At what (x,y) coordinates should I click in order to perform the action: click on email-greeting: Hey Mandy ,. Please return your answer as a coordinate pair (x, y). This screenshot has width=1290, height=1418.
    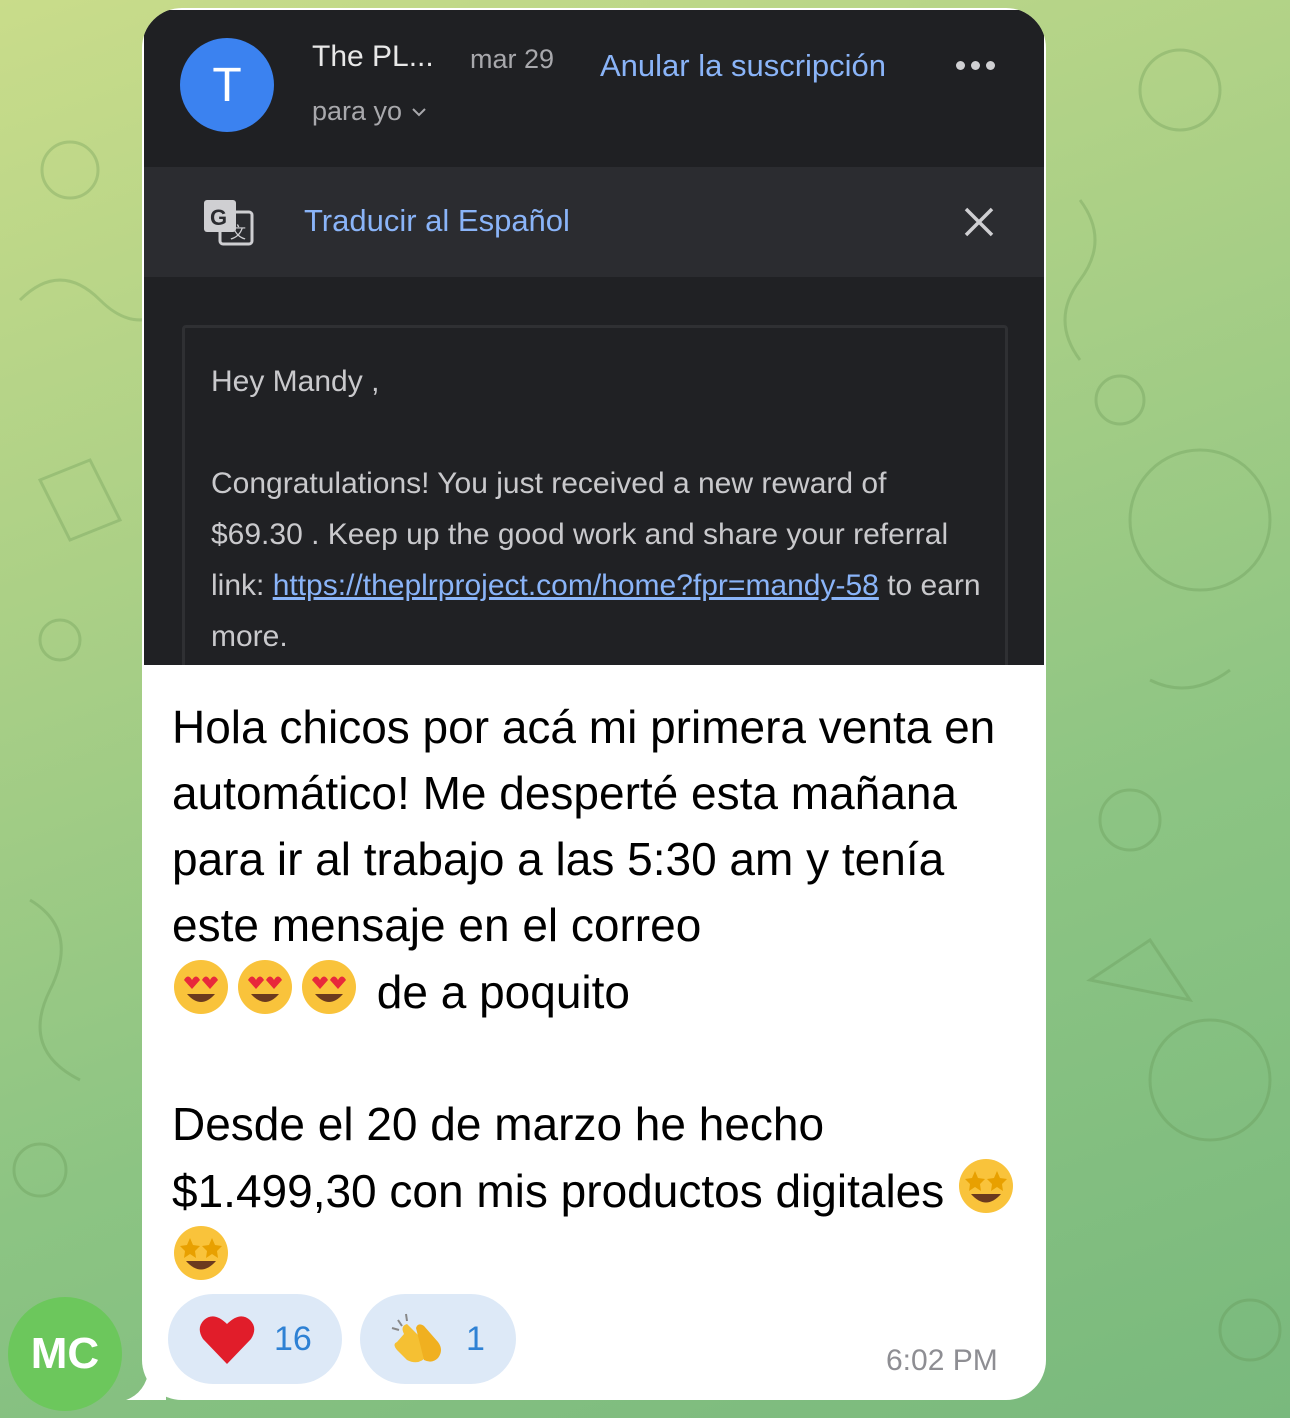
    Looking at the image, I should click on (295, 381).